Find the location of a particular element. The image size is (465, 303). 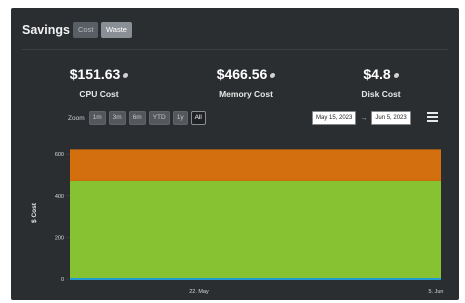

y-tick-label: 0 is located at coordinates (62, 280).